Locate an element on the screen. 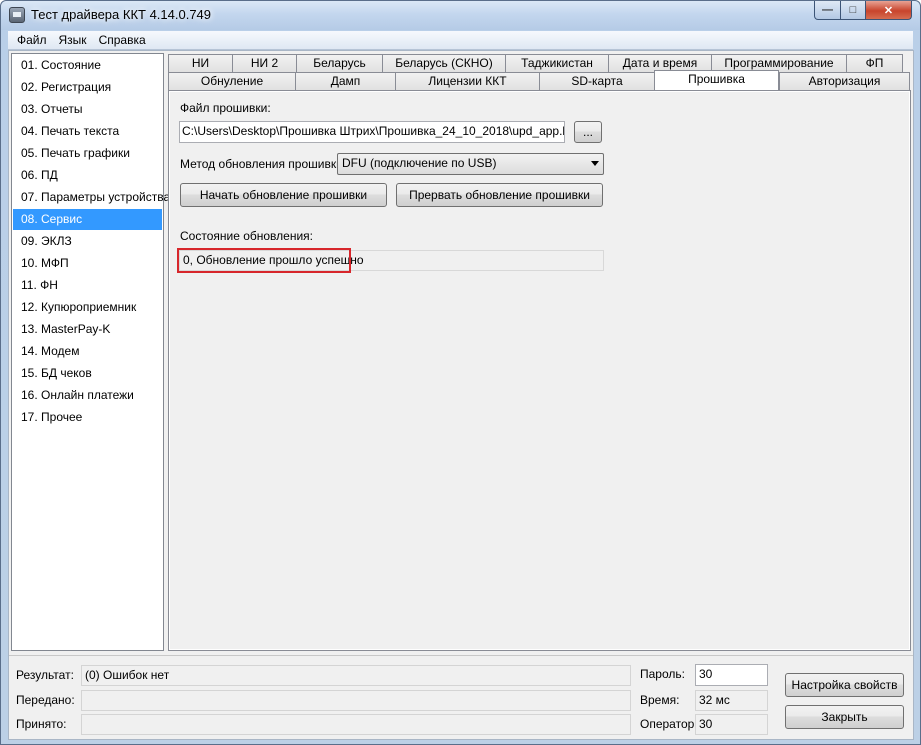 The height and width of the screenshot is (745, 921). settings-button: Настройка свойств is located at coordinates (844, 685).